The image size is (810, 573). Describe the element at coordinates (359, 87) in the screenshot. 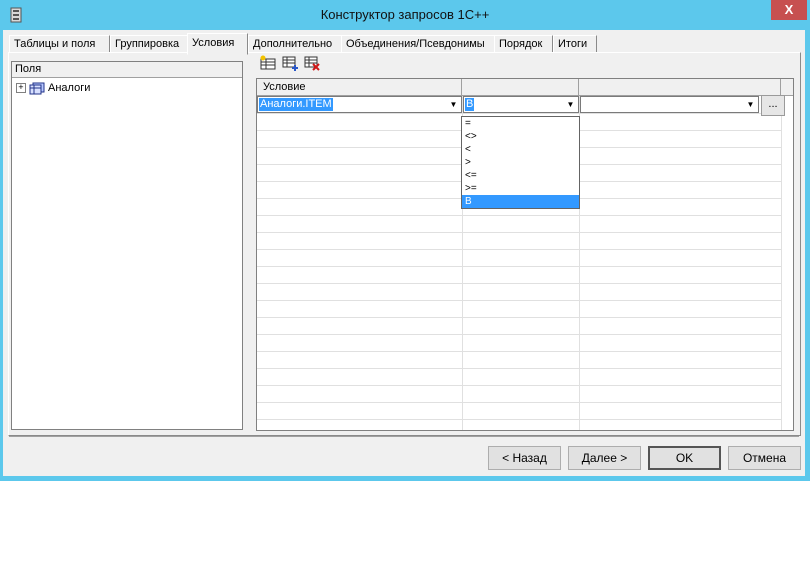

I see `column-header-condition: Условие` at that location.